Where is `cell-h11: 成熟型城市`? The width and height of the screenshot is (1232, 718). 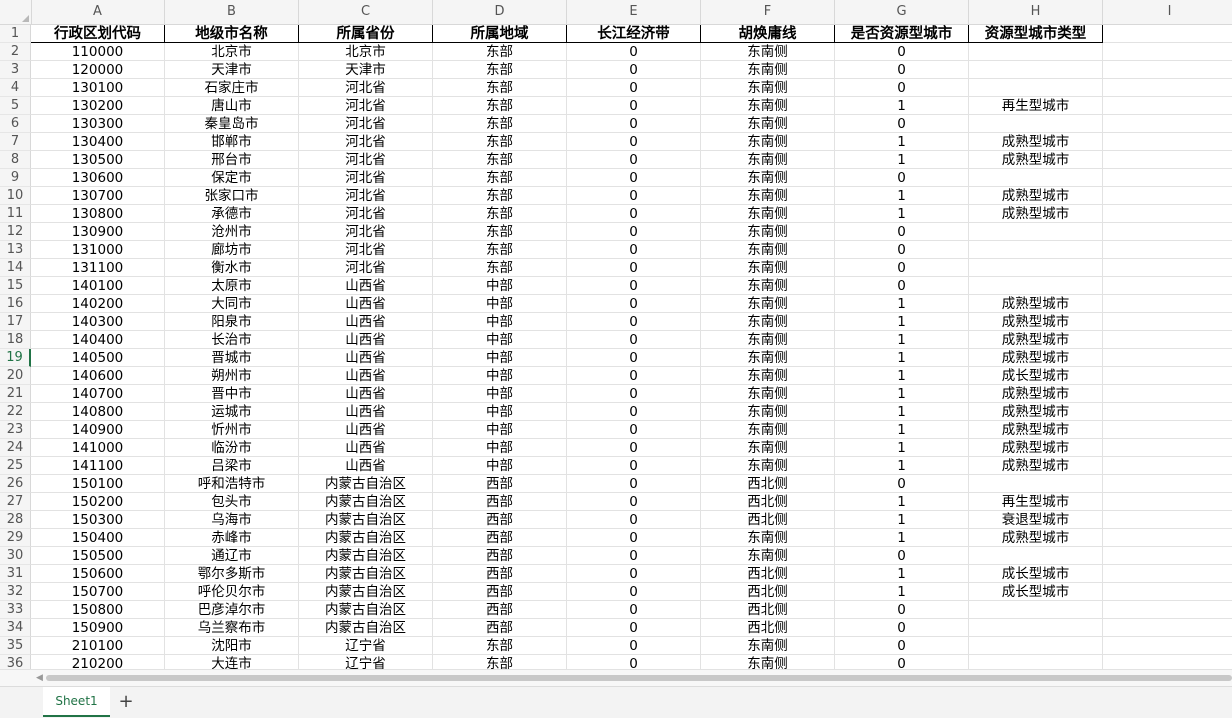
cell-h11: 成熟型城市 is located at coordinates (1036, 214).